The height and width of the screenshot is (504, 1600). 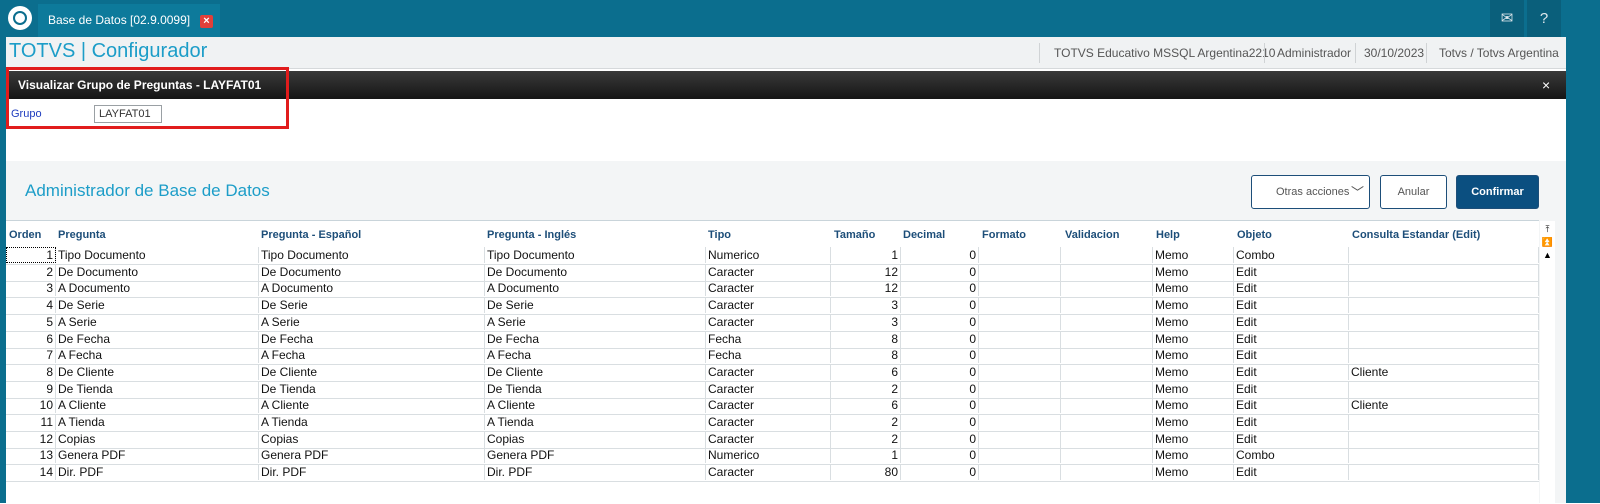 I want to click on table-cell: 5, so click(x=31, y=321).